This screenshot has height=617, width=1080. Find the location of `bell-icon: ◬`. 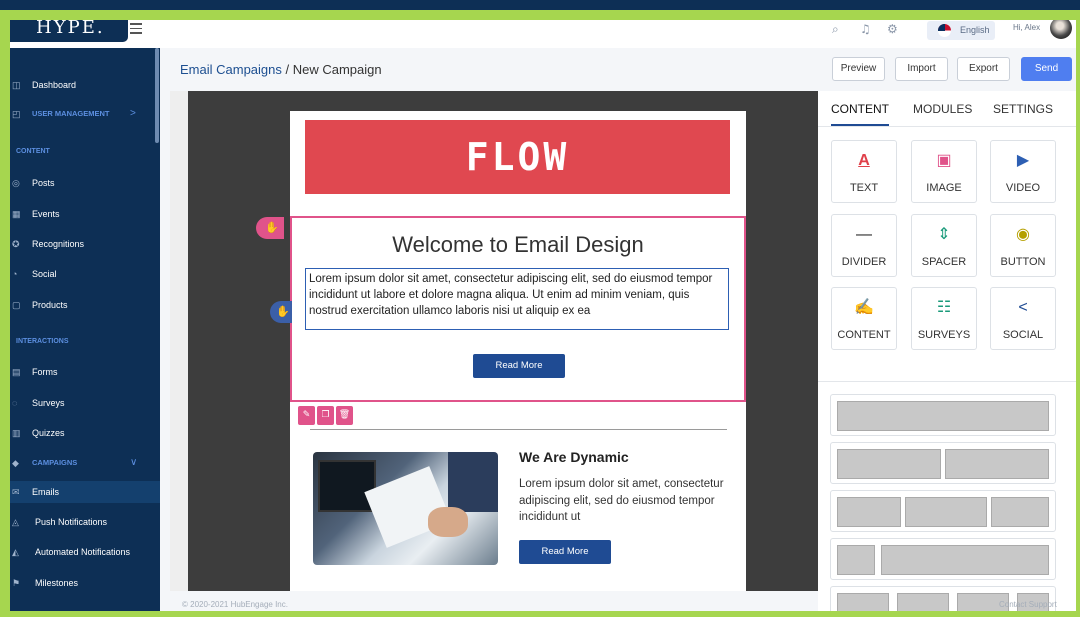

bell-icon: ◬ is located at coordinates (15, 522).